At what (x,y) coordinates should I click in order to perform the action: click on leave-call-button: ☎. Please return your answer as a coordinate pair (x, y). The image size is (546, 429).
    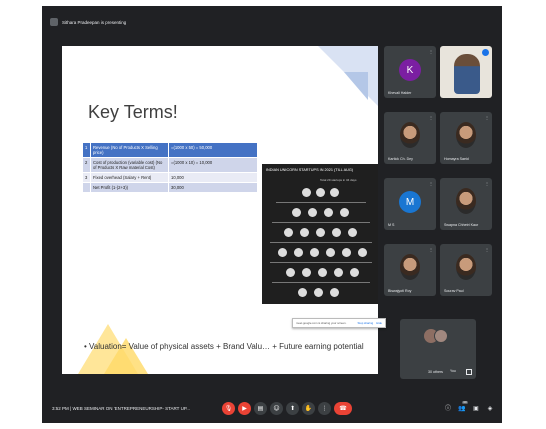
    Looking at the image, I should click on (343, 408).